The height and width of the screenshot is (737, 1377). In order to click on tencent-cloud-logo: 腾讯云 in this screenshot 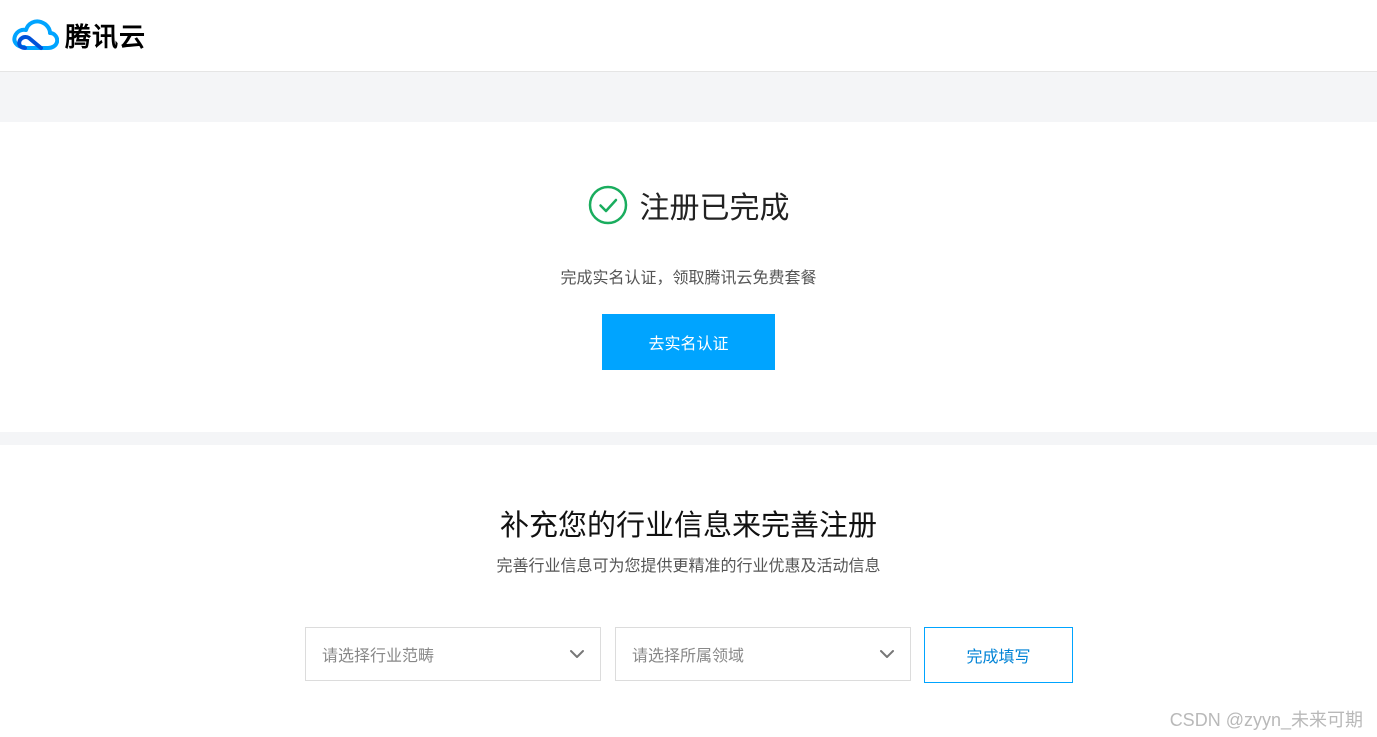, I will do `click(78, 35)`.